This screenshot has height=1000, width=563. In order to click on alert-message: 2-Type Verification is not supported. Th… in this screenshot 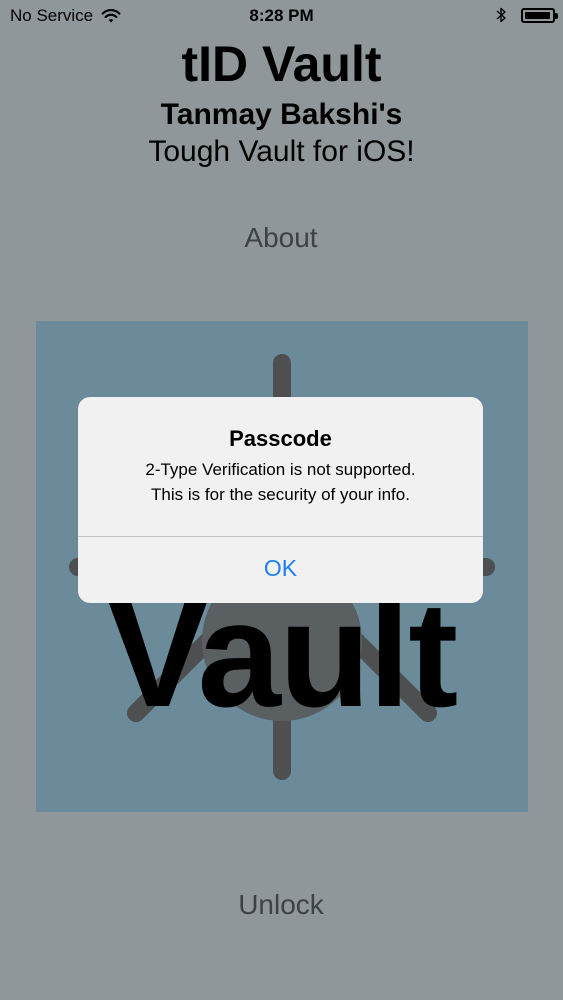, I will do `click(280, 482)`.